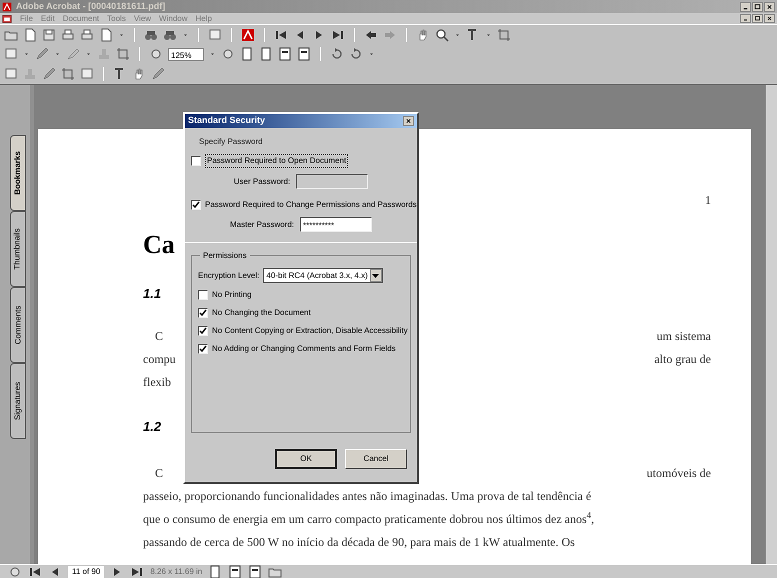 The height and width of the screenshot is (578, 777). What do you see at coordinates (442, 35) in the screenshot?
I see `zoom-icon` at bounding box center [442, 35].